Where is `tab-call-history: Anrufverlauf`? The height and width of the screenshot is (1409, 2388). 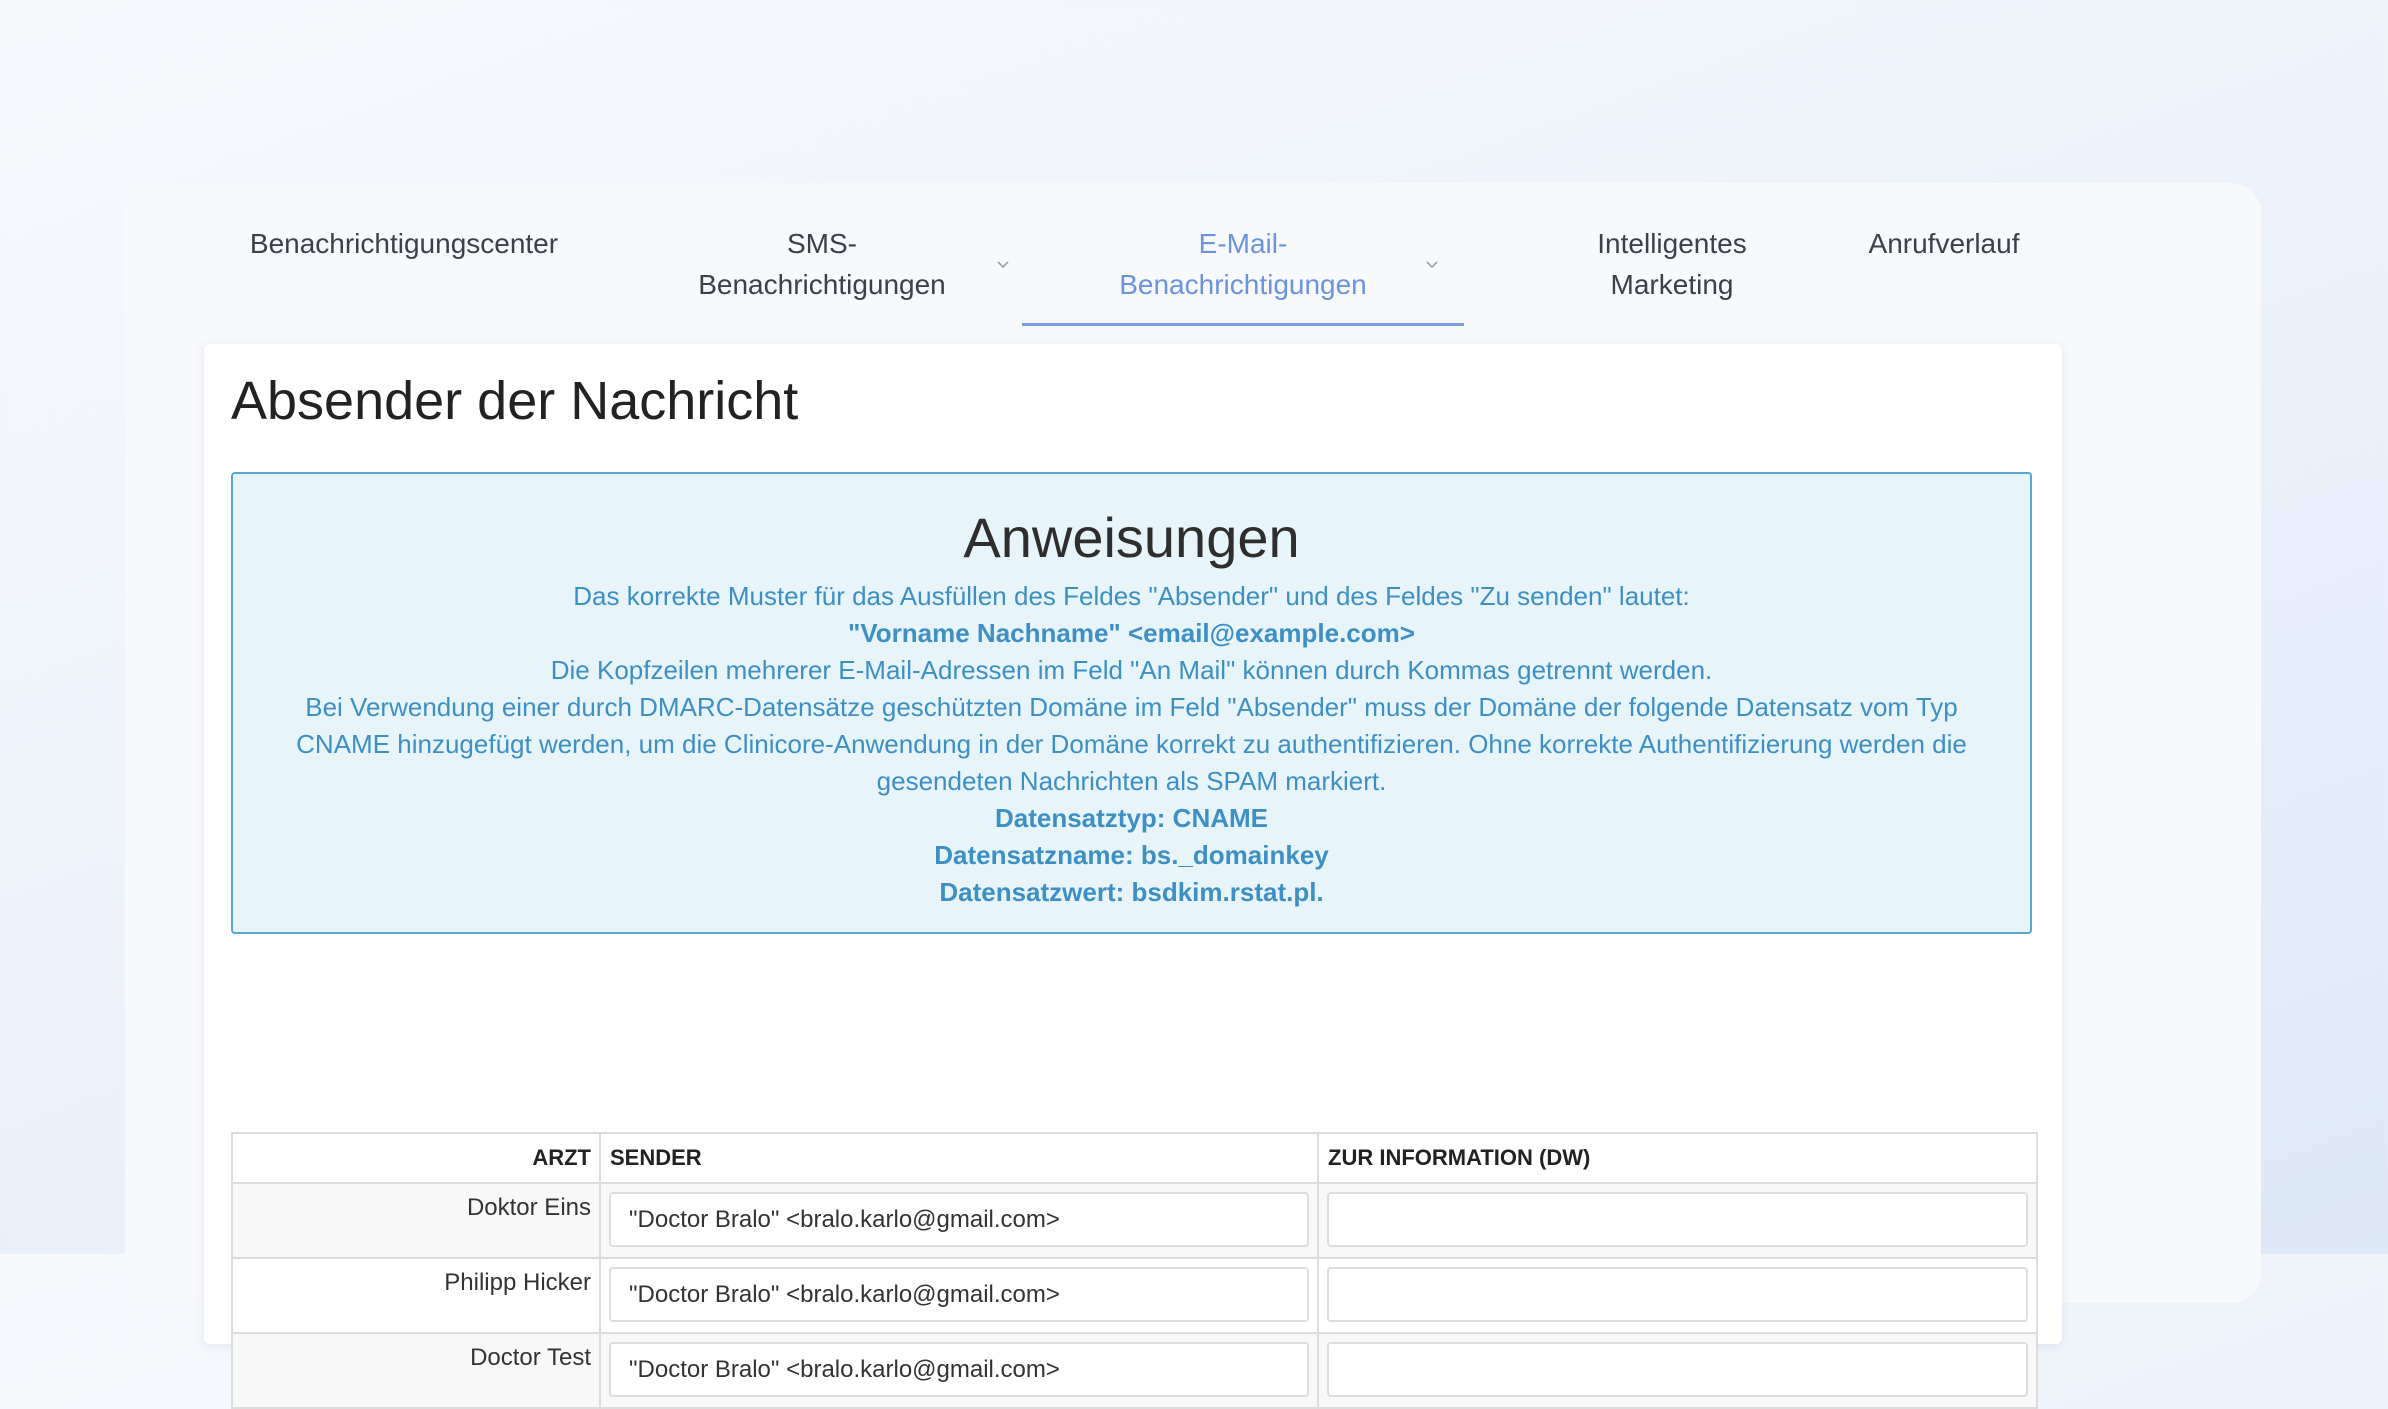
tab-call-history: Anrufverlauf is located at coordinates (1944, 243).